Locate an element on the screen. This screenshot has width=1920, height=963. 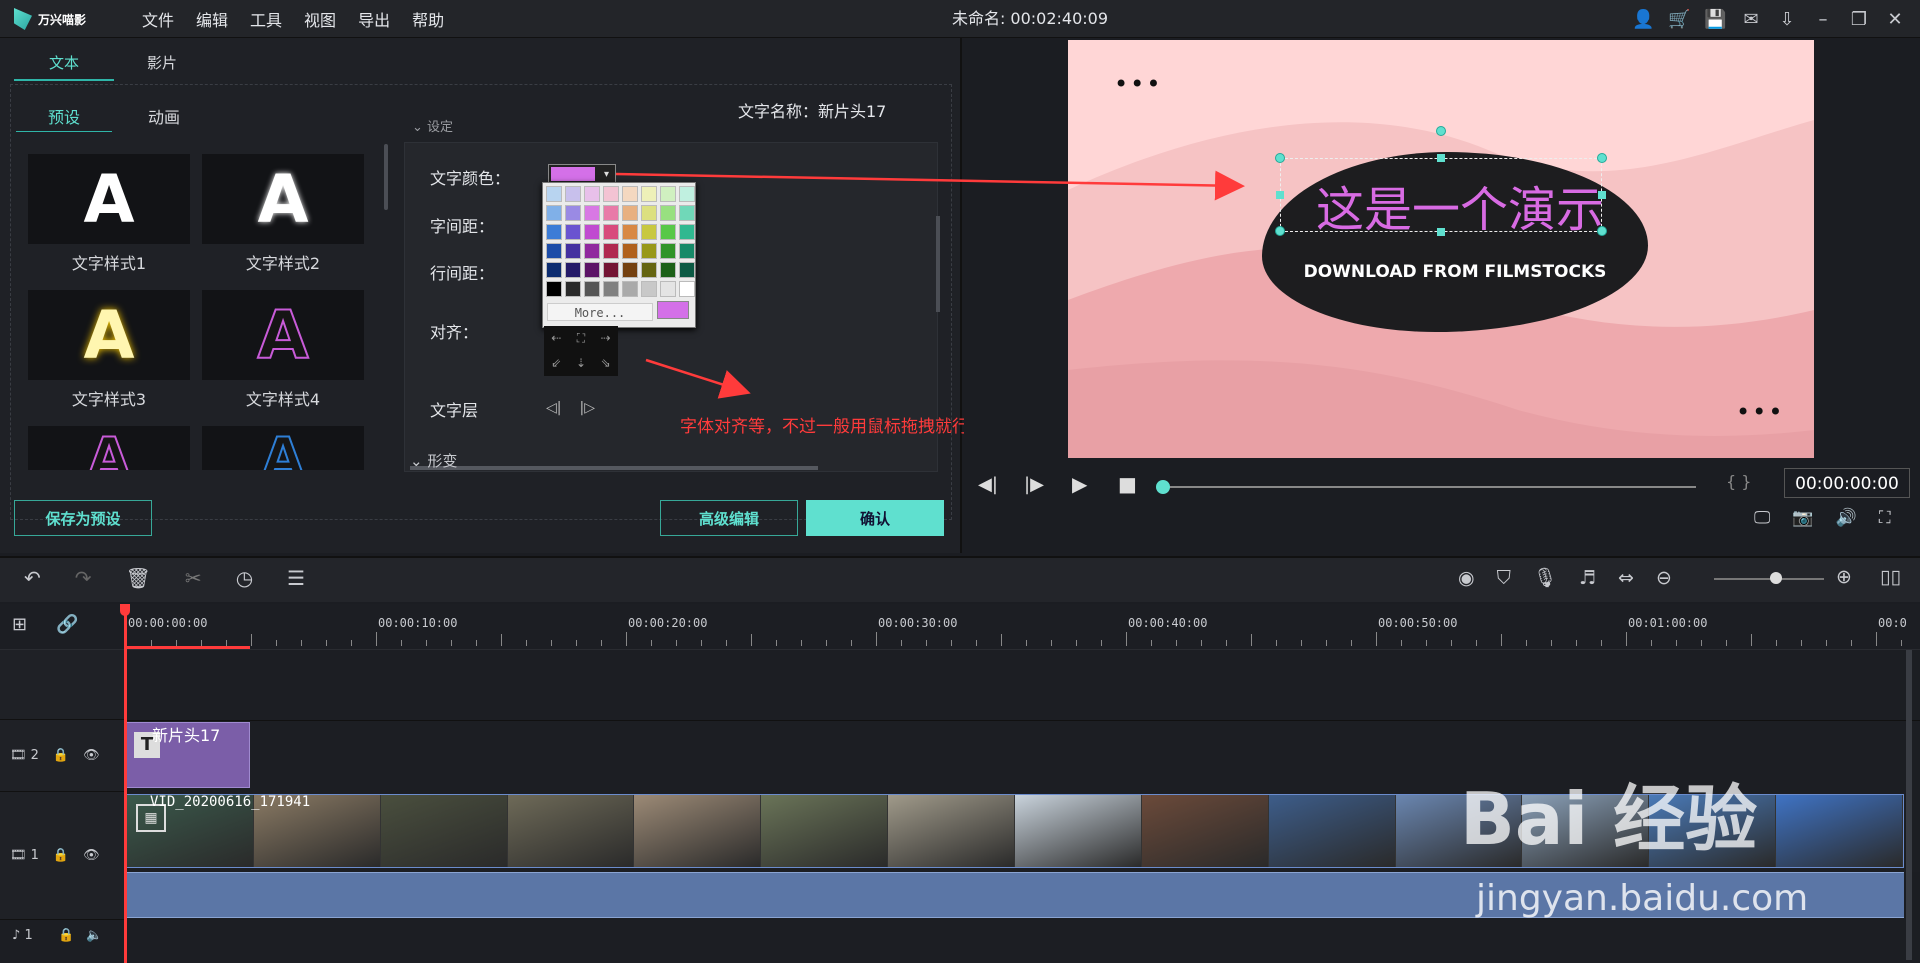
stop-icon: ■ is located at coordinates (1127, 484).